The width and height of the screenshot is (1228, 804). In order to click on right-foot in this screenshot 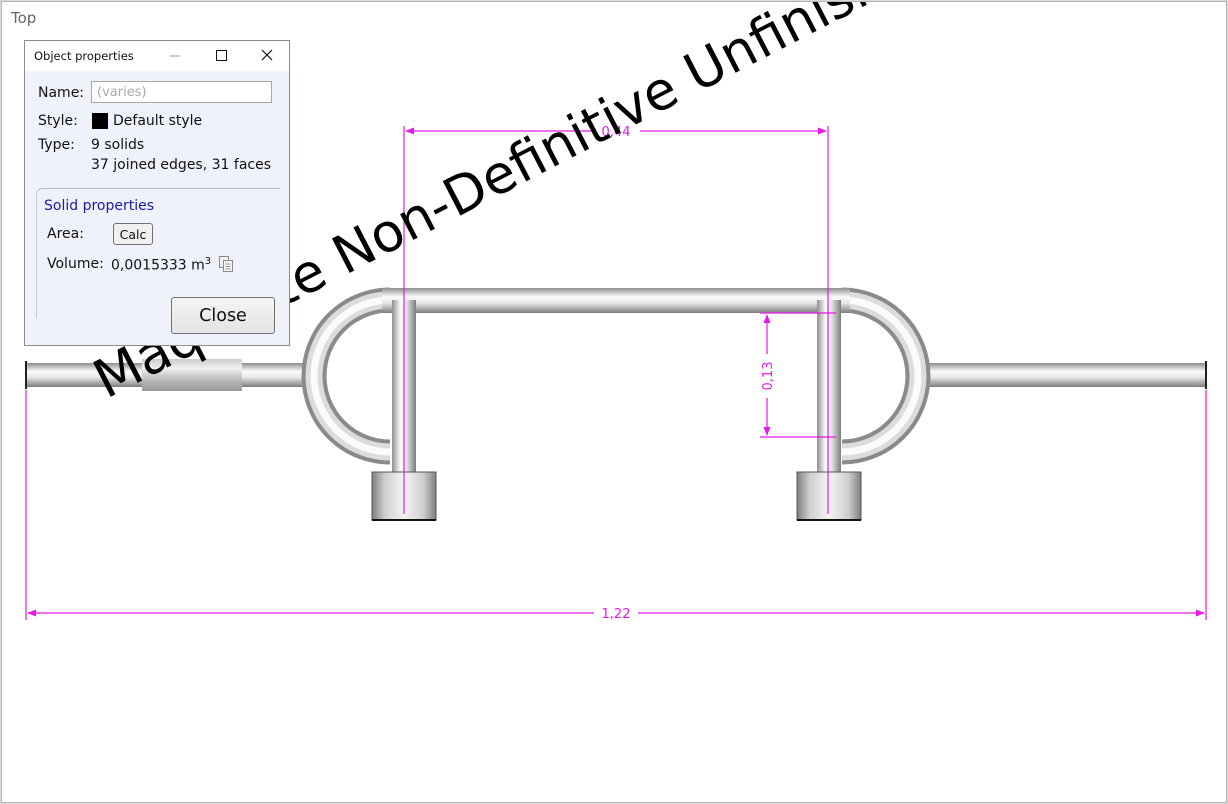, I will do `click(829, 496)`.